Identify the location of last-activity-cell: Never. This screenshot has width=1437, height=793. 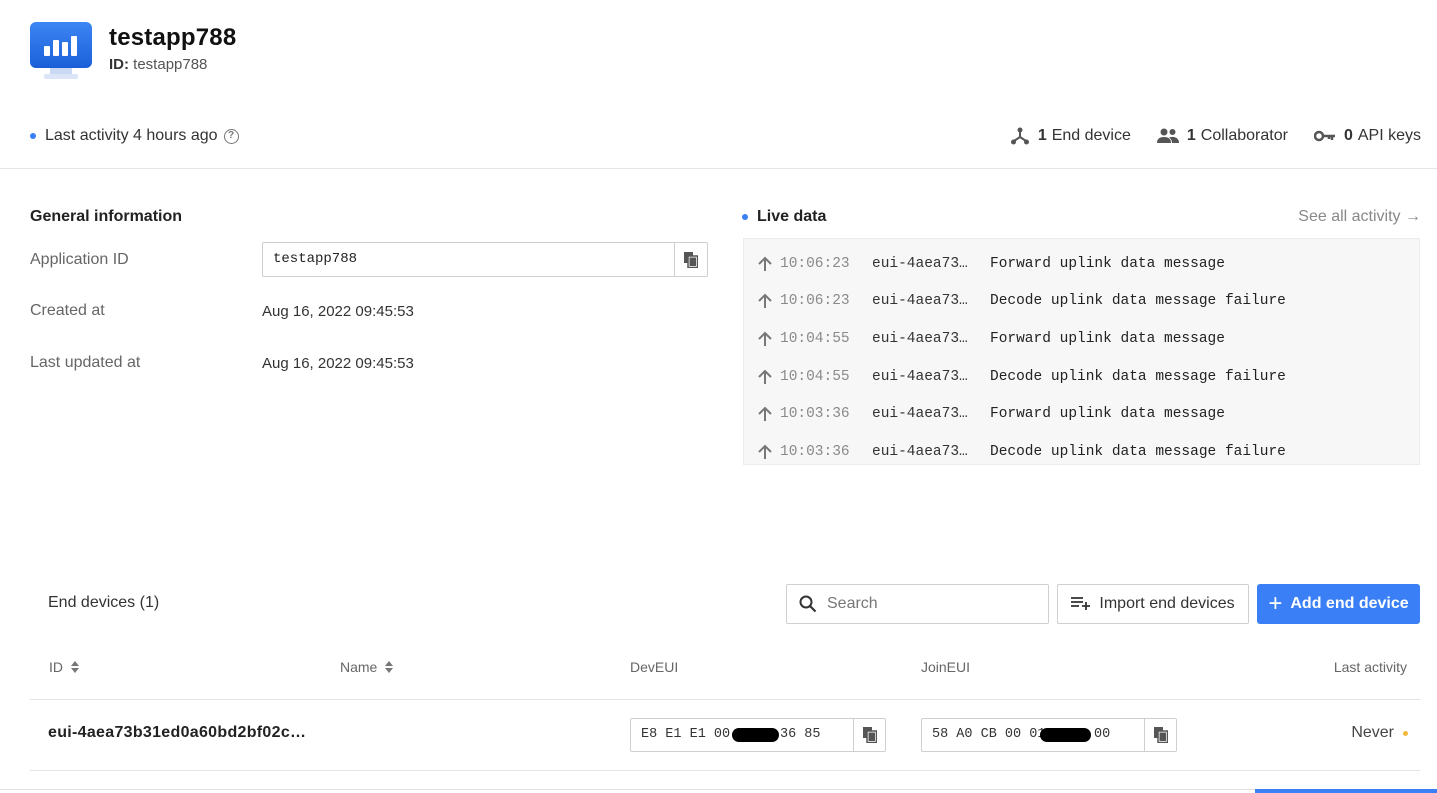
(1379, 733).